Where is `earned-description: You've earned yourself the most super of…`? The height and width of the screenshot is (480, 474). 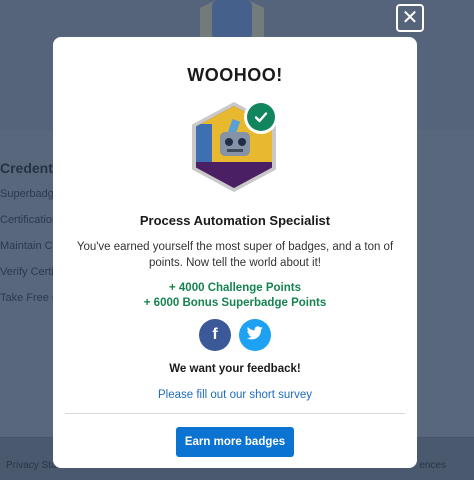 earned-description: You've earned yourself the most super of… is located at coordinates (235, 255).